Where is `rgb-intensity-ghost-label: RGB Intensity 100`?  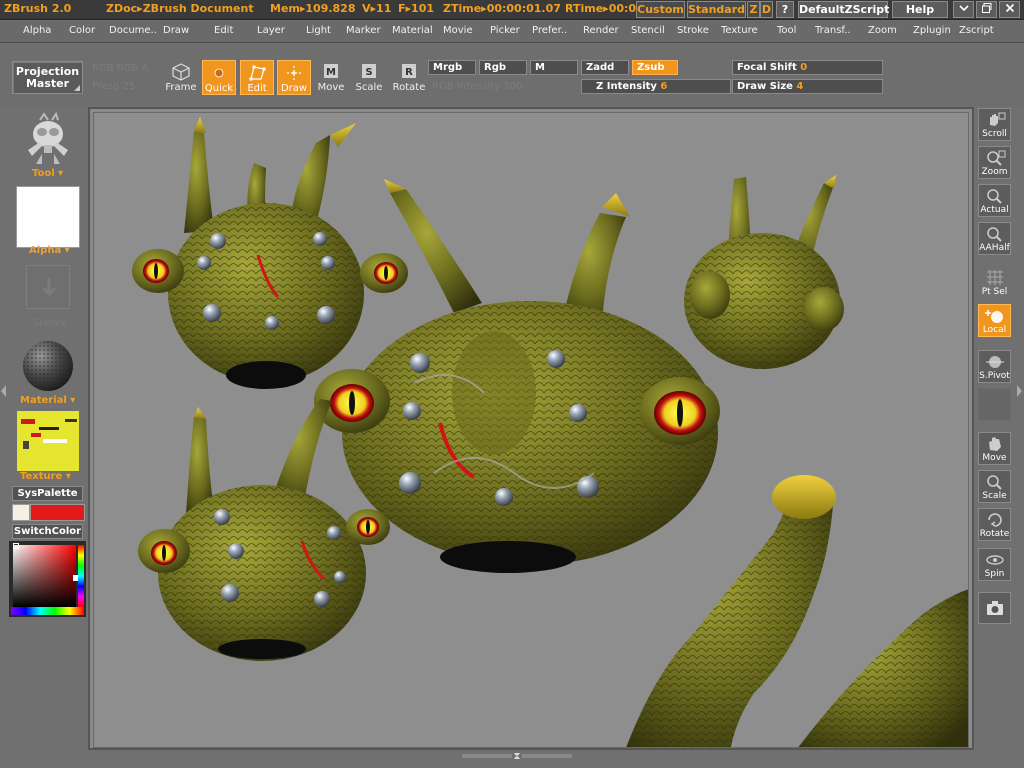
rgb-intensity-ghost-label: RGB Intensity 100 is located at coordinates (477, 86).